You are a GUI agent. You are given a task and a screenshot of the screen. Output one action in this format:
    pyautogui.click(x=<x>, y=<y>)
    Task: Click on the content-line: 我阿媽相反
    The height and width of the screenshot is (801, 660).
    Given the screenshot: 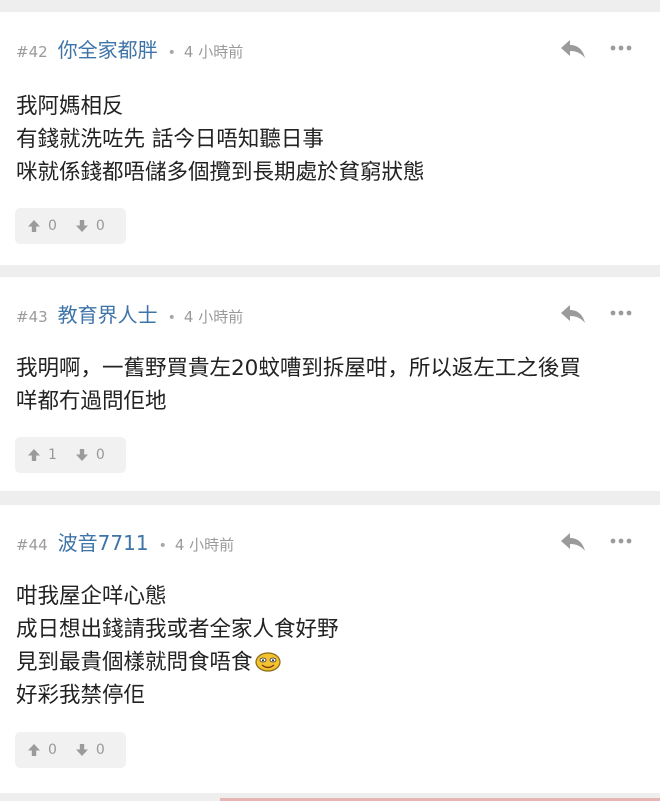 What is the action you would take?
    pyautogui.click(x=70, y=106)
    